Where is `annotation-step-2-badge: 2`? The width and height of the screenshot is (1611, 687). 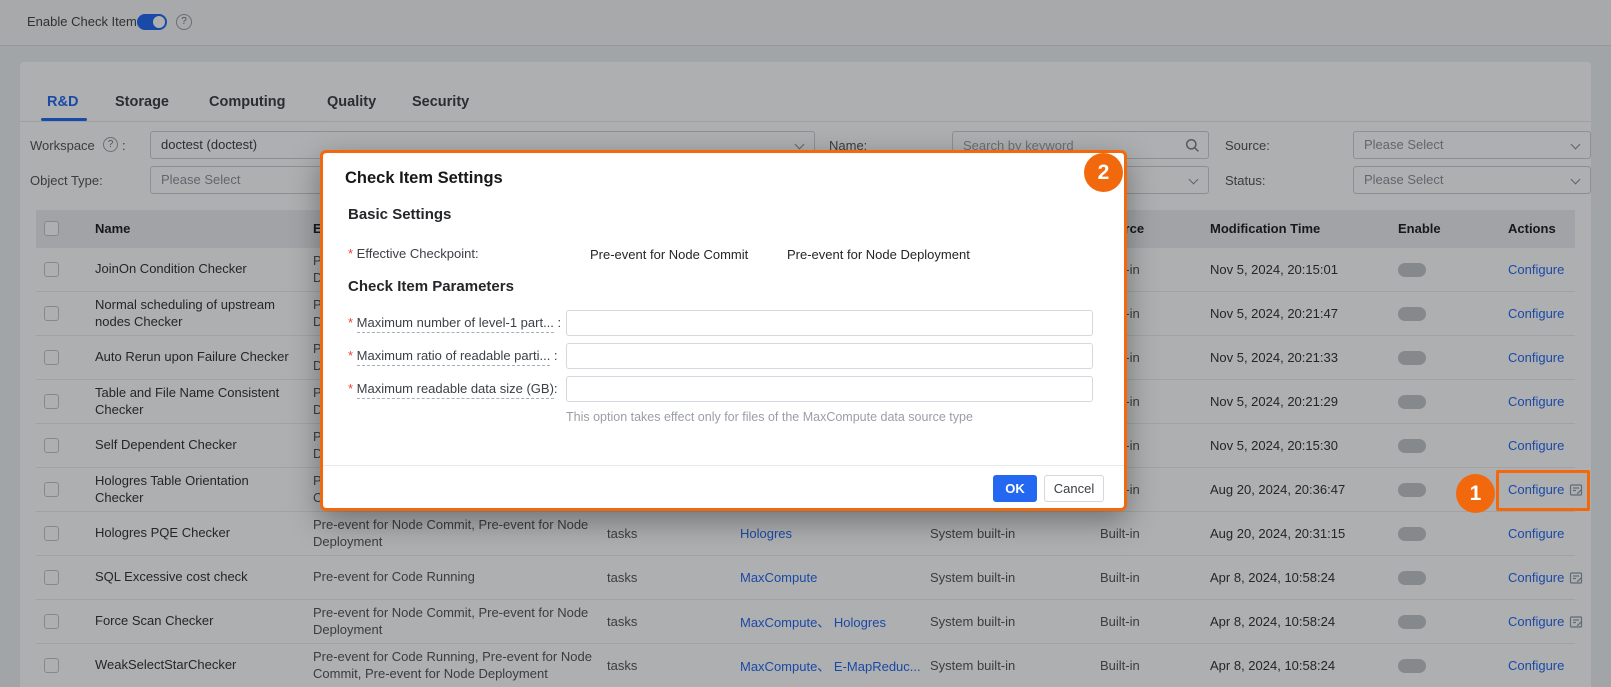 annotation-step-2-badge: 2 is located at coordinates (1103, 172).